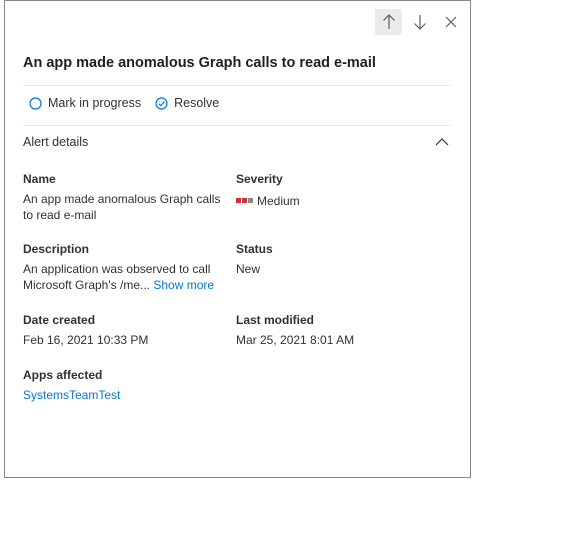 Image resolution: width=587 pixels, height=533 pixels. What do you see at coordinates (254, 249) in the screenshot?
I see `status-label: Status` at bounding box center [254, 249].